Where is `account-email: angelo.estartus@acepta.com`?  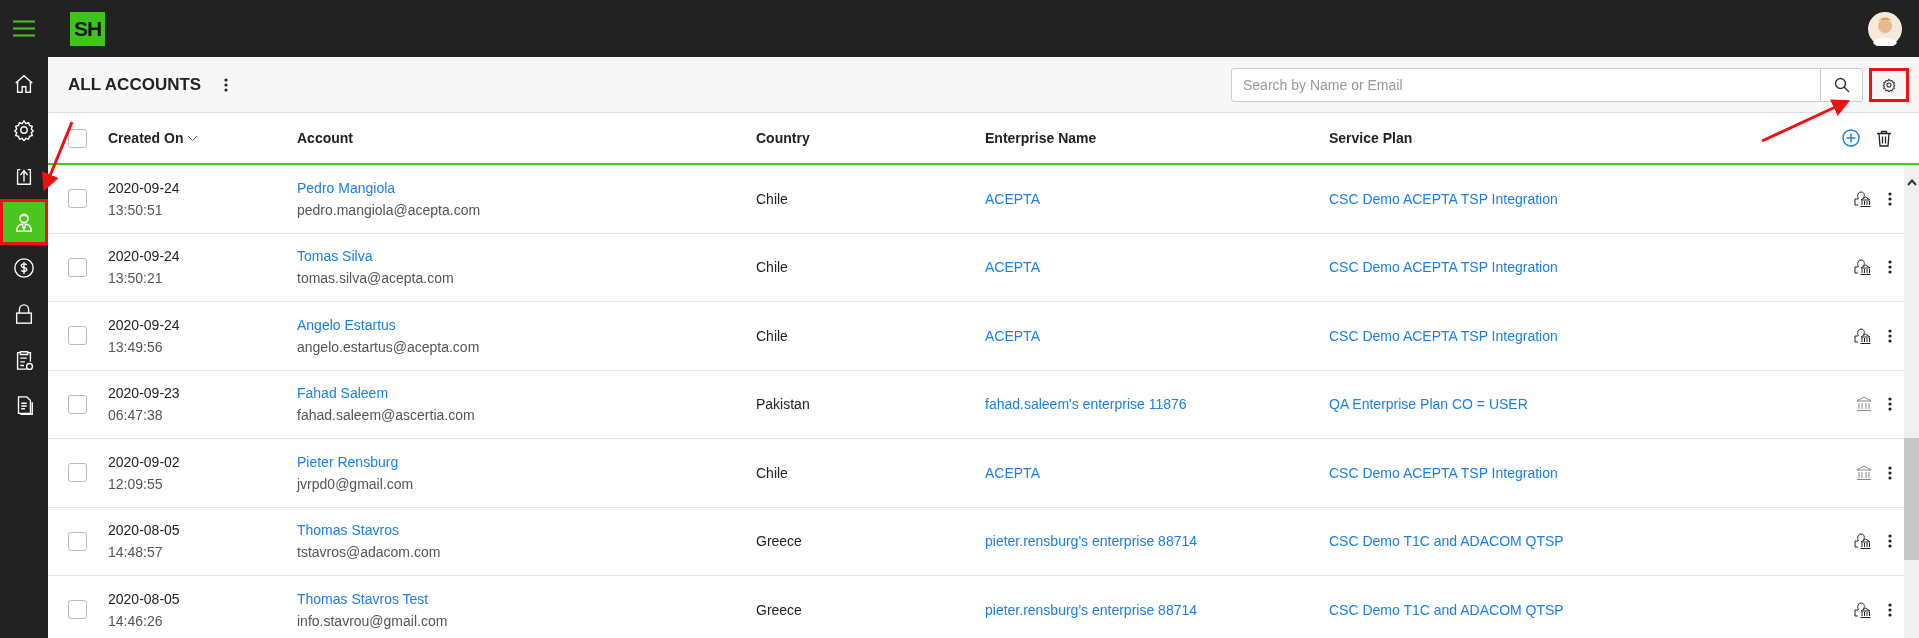
account-email: angelo.estartus@acepta.com is located at coordinates (388, 346).